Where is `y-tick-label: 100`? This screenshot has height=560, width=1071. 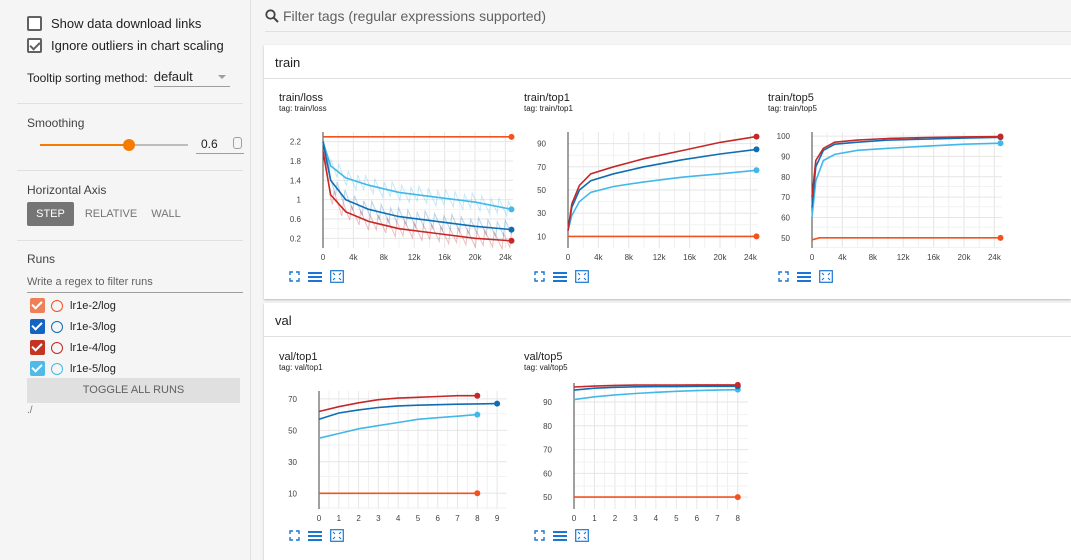 y-tick-label: 100 is located at coordinates (784, 136).